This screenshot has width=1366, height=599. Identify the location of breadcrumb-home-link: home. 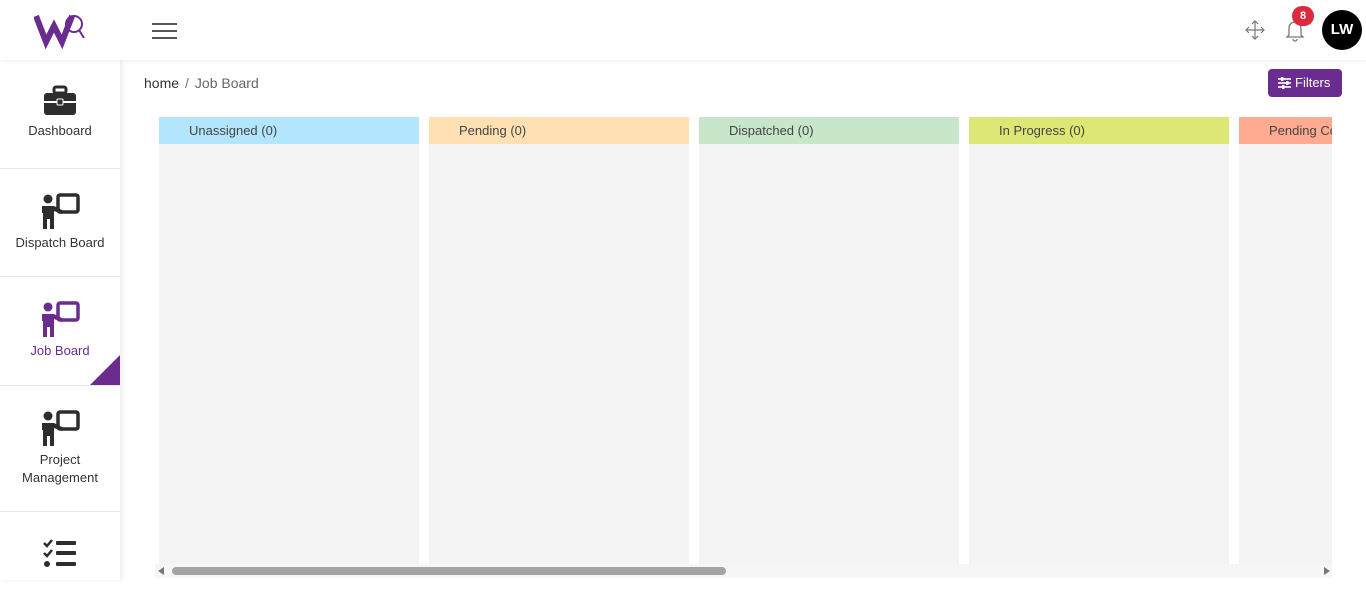
(161, 83).